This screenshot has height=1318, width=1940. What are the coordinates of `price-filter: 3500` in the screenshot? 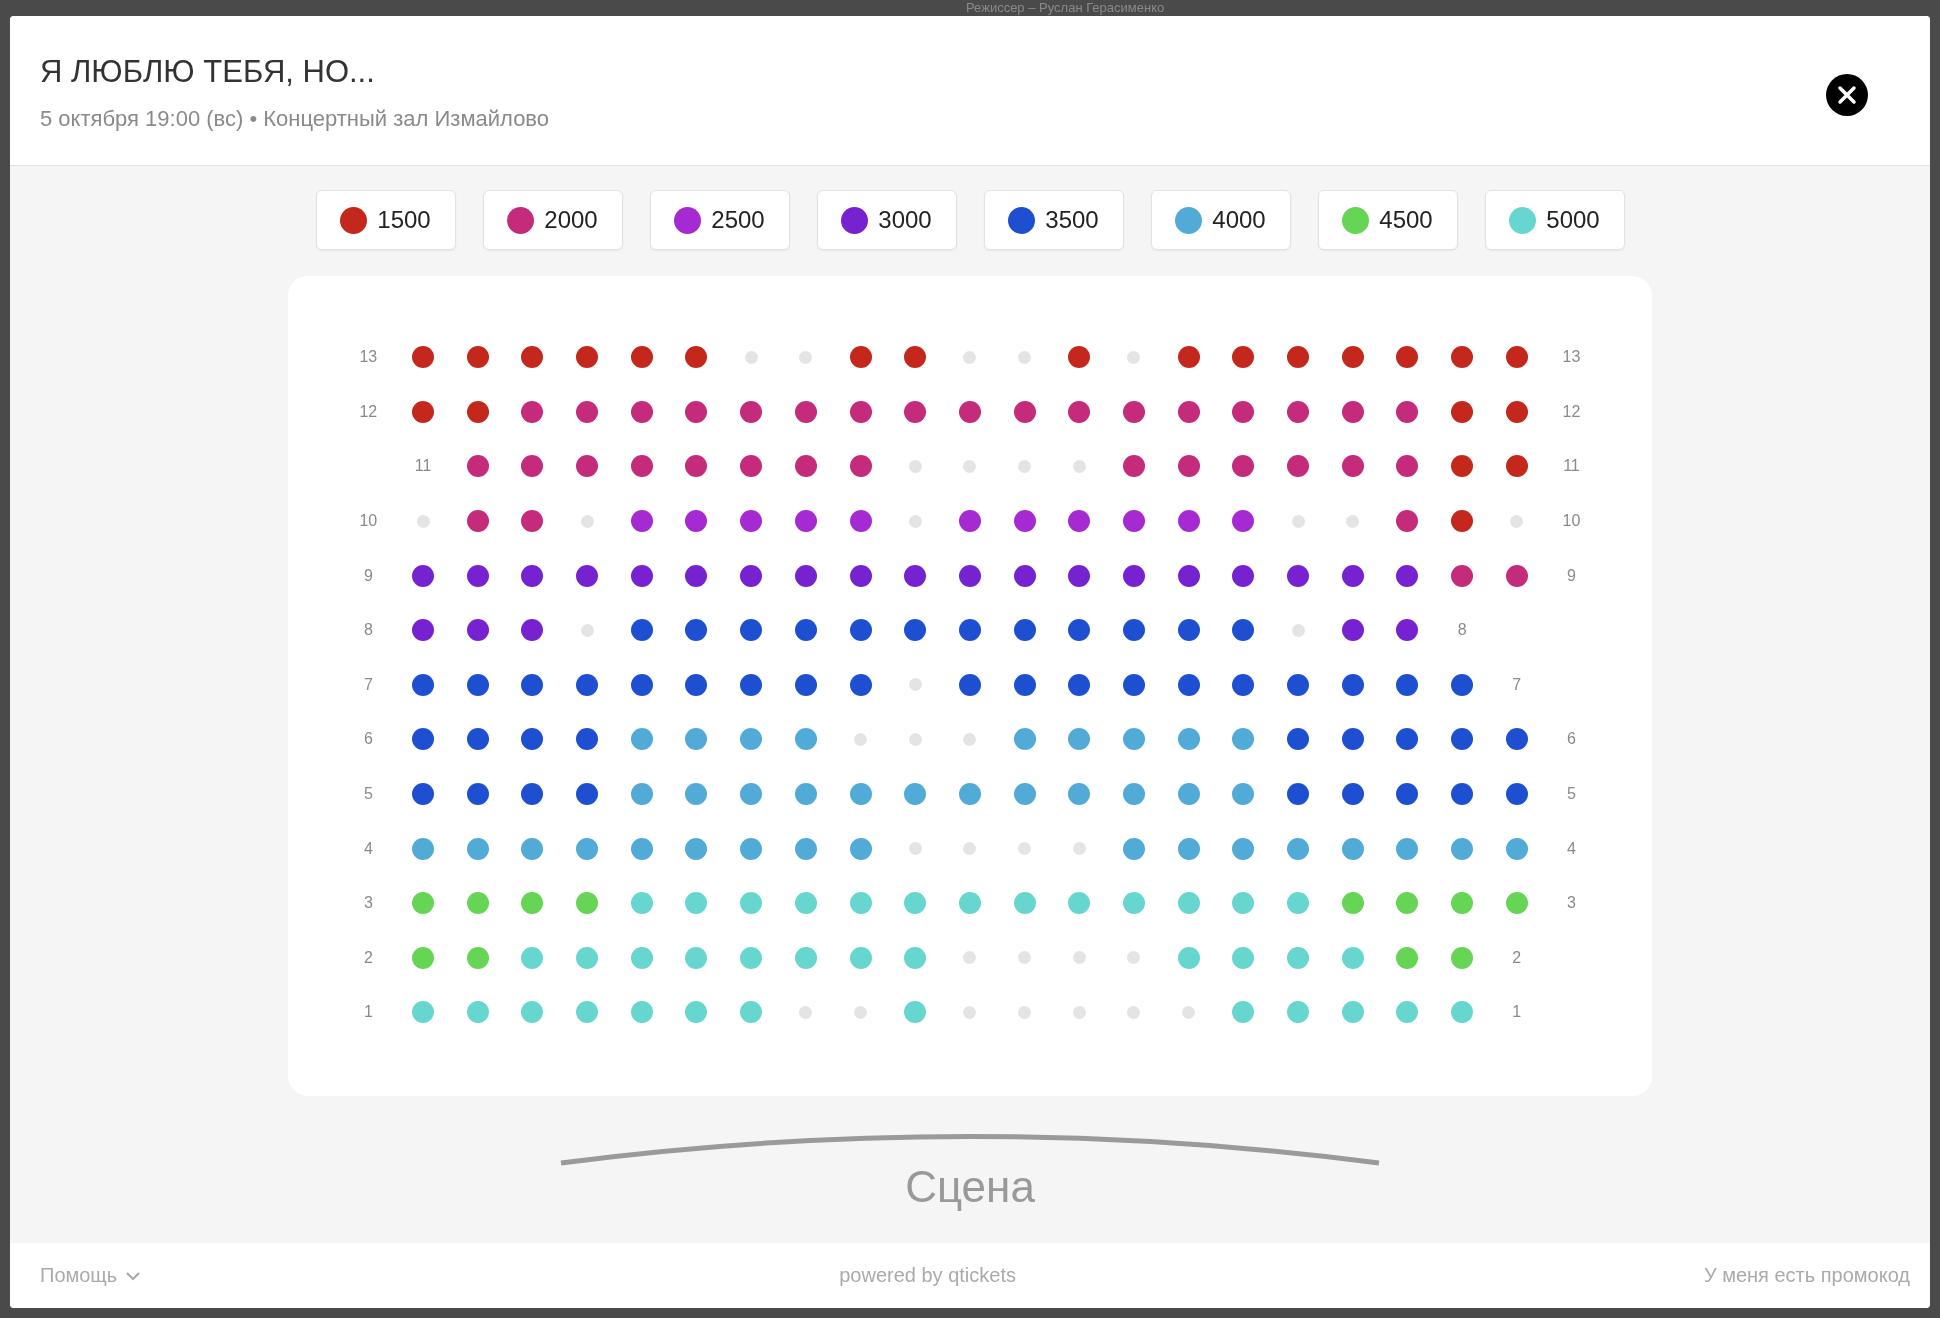 It's located at (1053, 220).